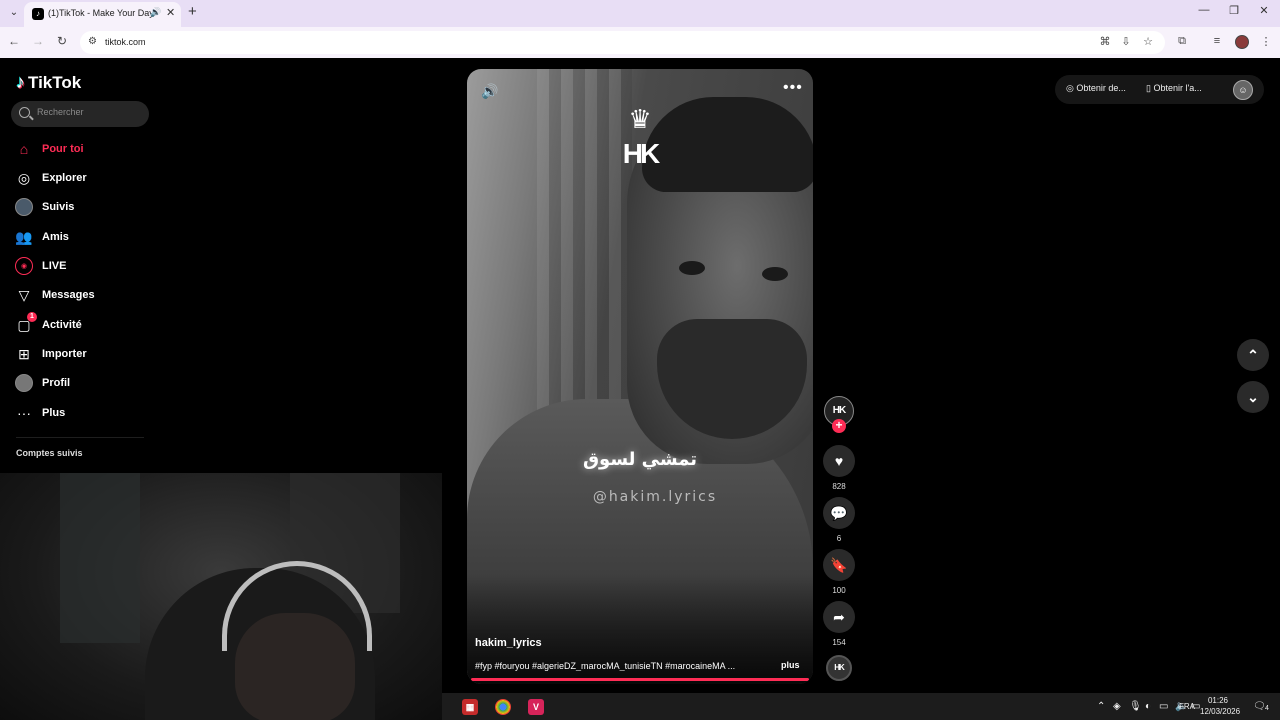 This screenshot has height=720, width=1280. What do you see at coordinates (79, 237) in the screenshot?
I see `nav-item-amis: 👥 Amis` at bounding box center [79, 237].